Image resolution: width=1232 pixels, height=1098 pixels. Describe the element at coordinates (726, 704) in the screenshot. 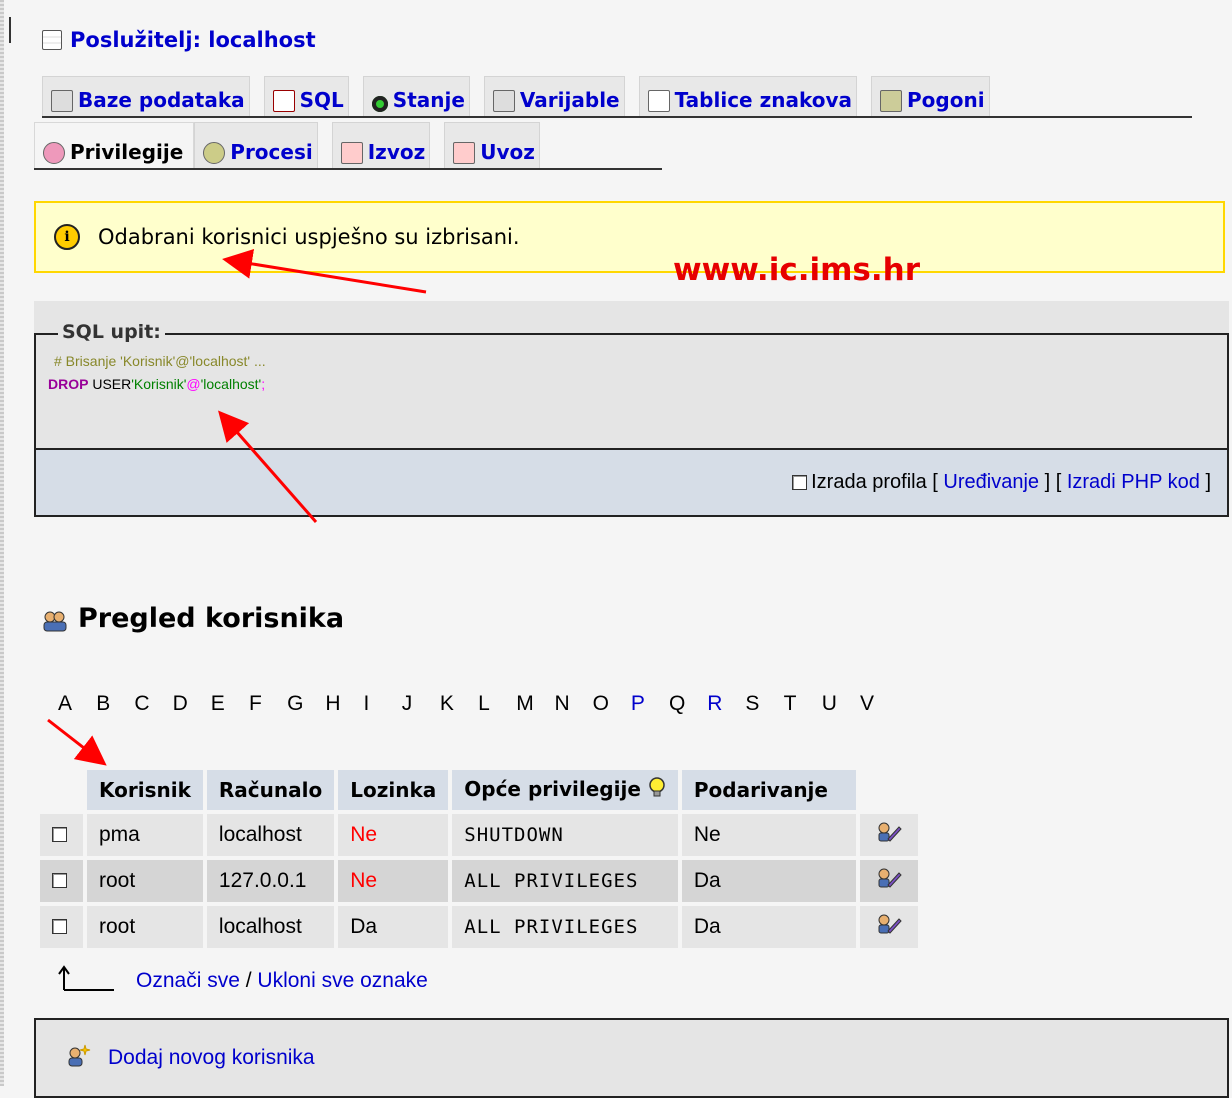

I see `alphabet-letter-r: R` at that location.